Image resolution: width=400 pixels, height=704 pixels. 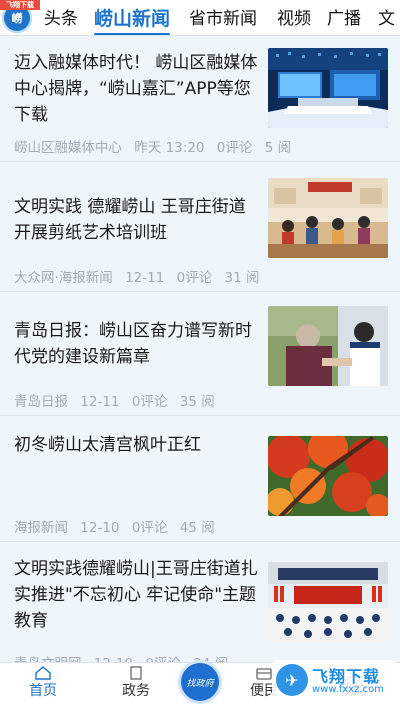 I want to click on tab-culture: 文, so click(x=386, y=19).